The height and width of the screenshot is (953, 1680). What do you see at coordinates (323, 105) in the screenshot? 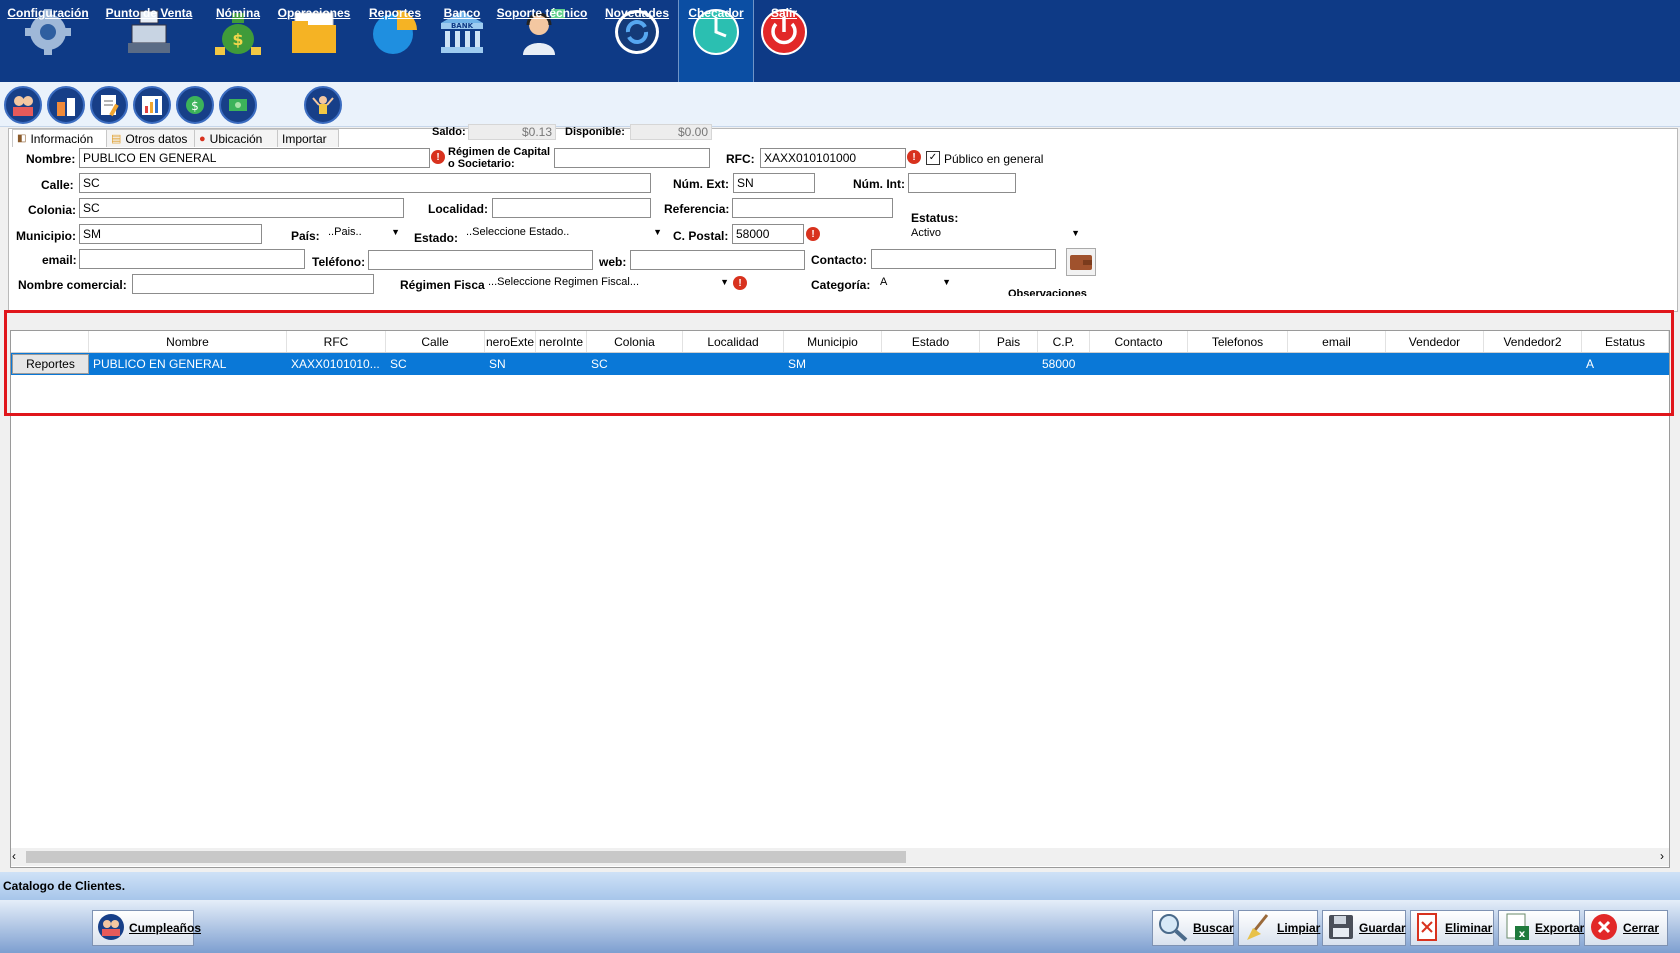
I see `person-celebrate-icon` at bounding box center [323, 105].